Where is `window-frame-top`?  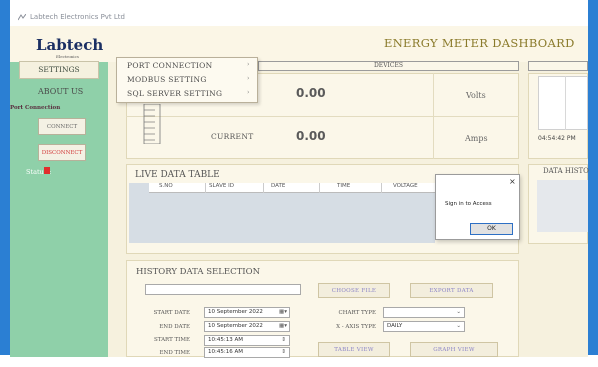 window-frame-top is located at coordinates (299, 5).